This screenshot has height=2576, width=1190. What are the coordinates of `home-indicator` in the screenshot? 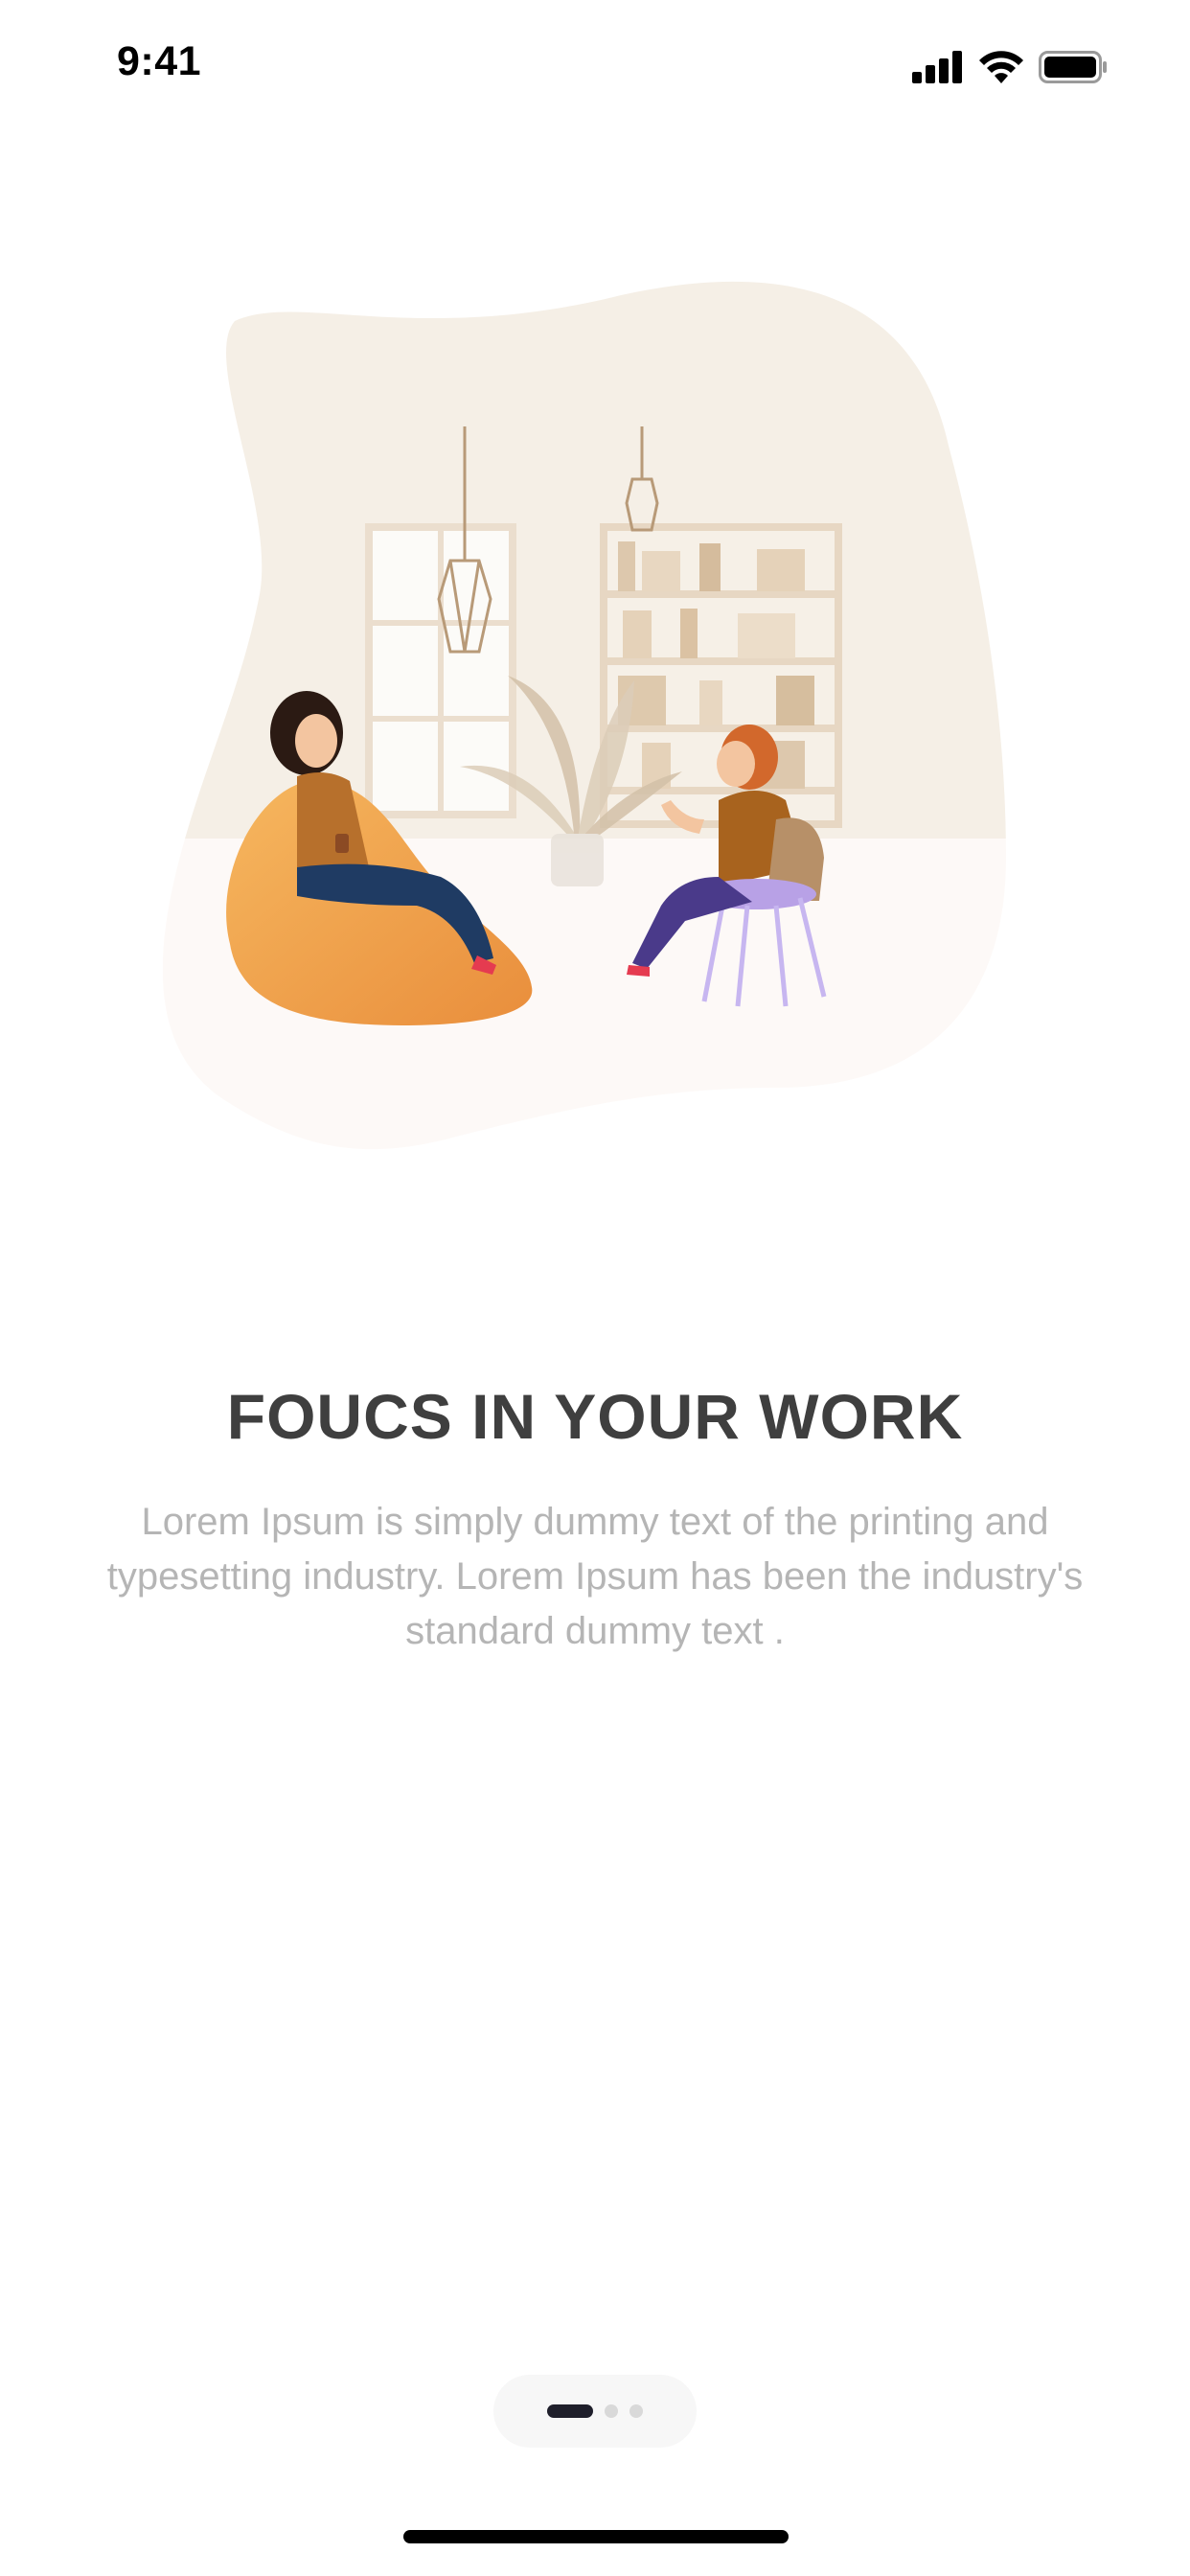 It's located at (596, 2536).